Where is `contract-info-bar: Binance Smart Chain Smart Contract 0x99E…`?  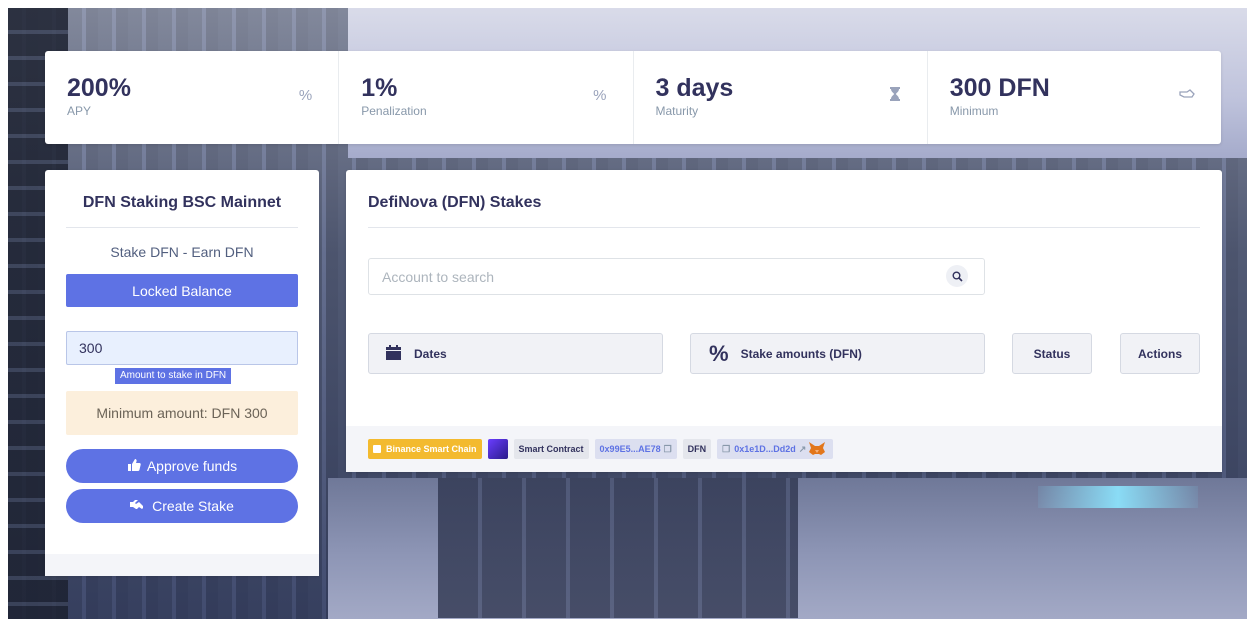 contract-info-bar: Binance Smart Chain Smart Contract 0x99E… is located at coordinates (784, 449).